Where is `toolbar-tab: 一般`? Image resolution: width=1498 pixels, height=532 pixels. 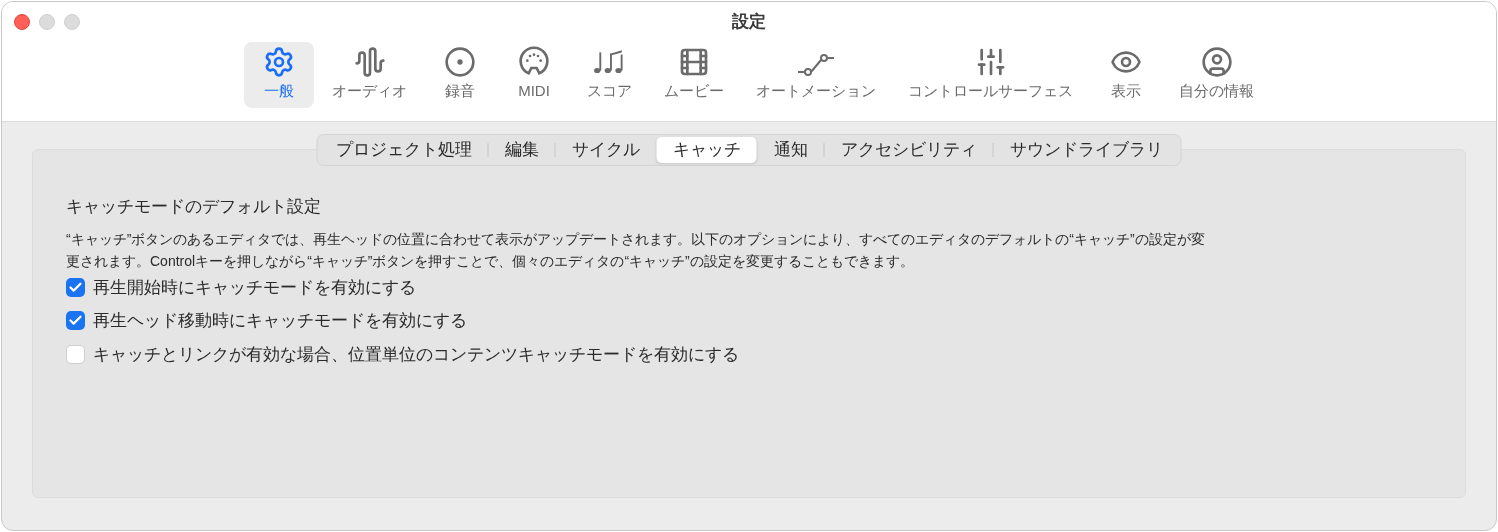
toolbar-tab: 一般 is located at coordinates (279, 75).